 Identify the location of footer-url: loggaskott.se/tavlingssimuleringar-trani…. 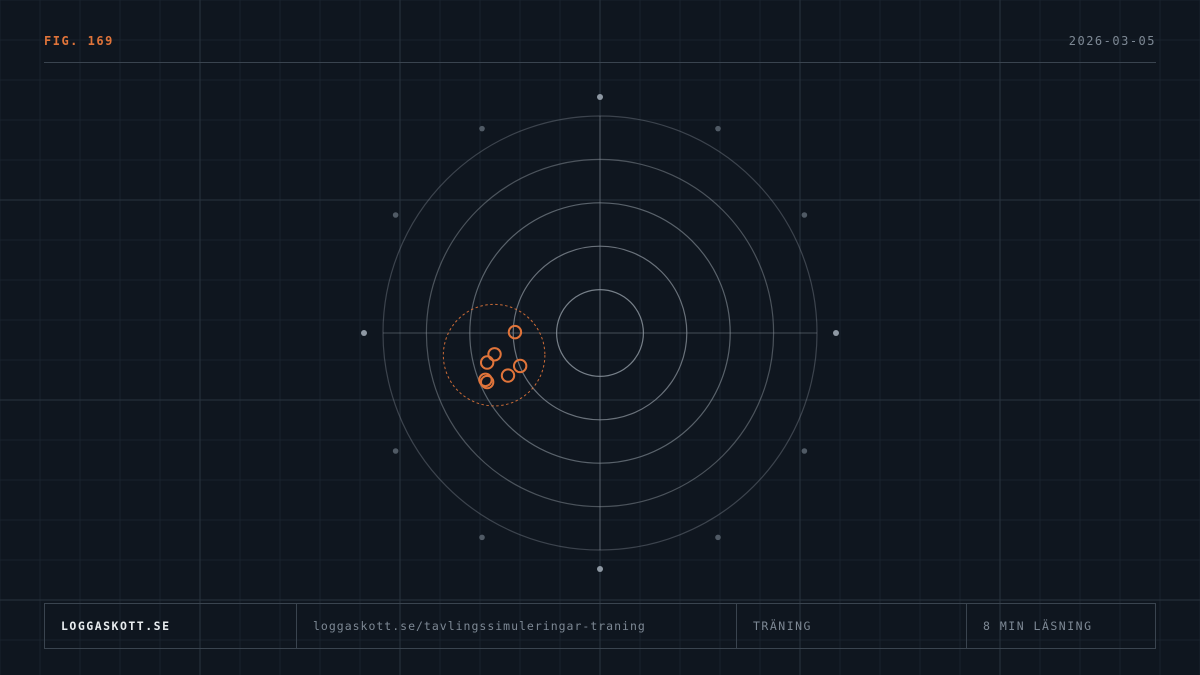
(516, 626).